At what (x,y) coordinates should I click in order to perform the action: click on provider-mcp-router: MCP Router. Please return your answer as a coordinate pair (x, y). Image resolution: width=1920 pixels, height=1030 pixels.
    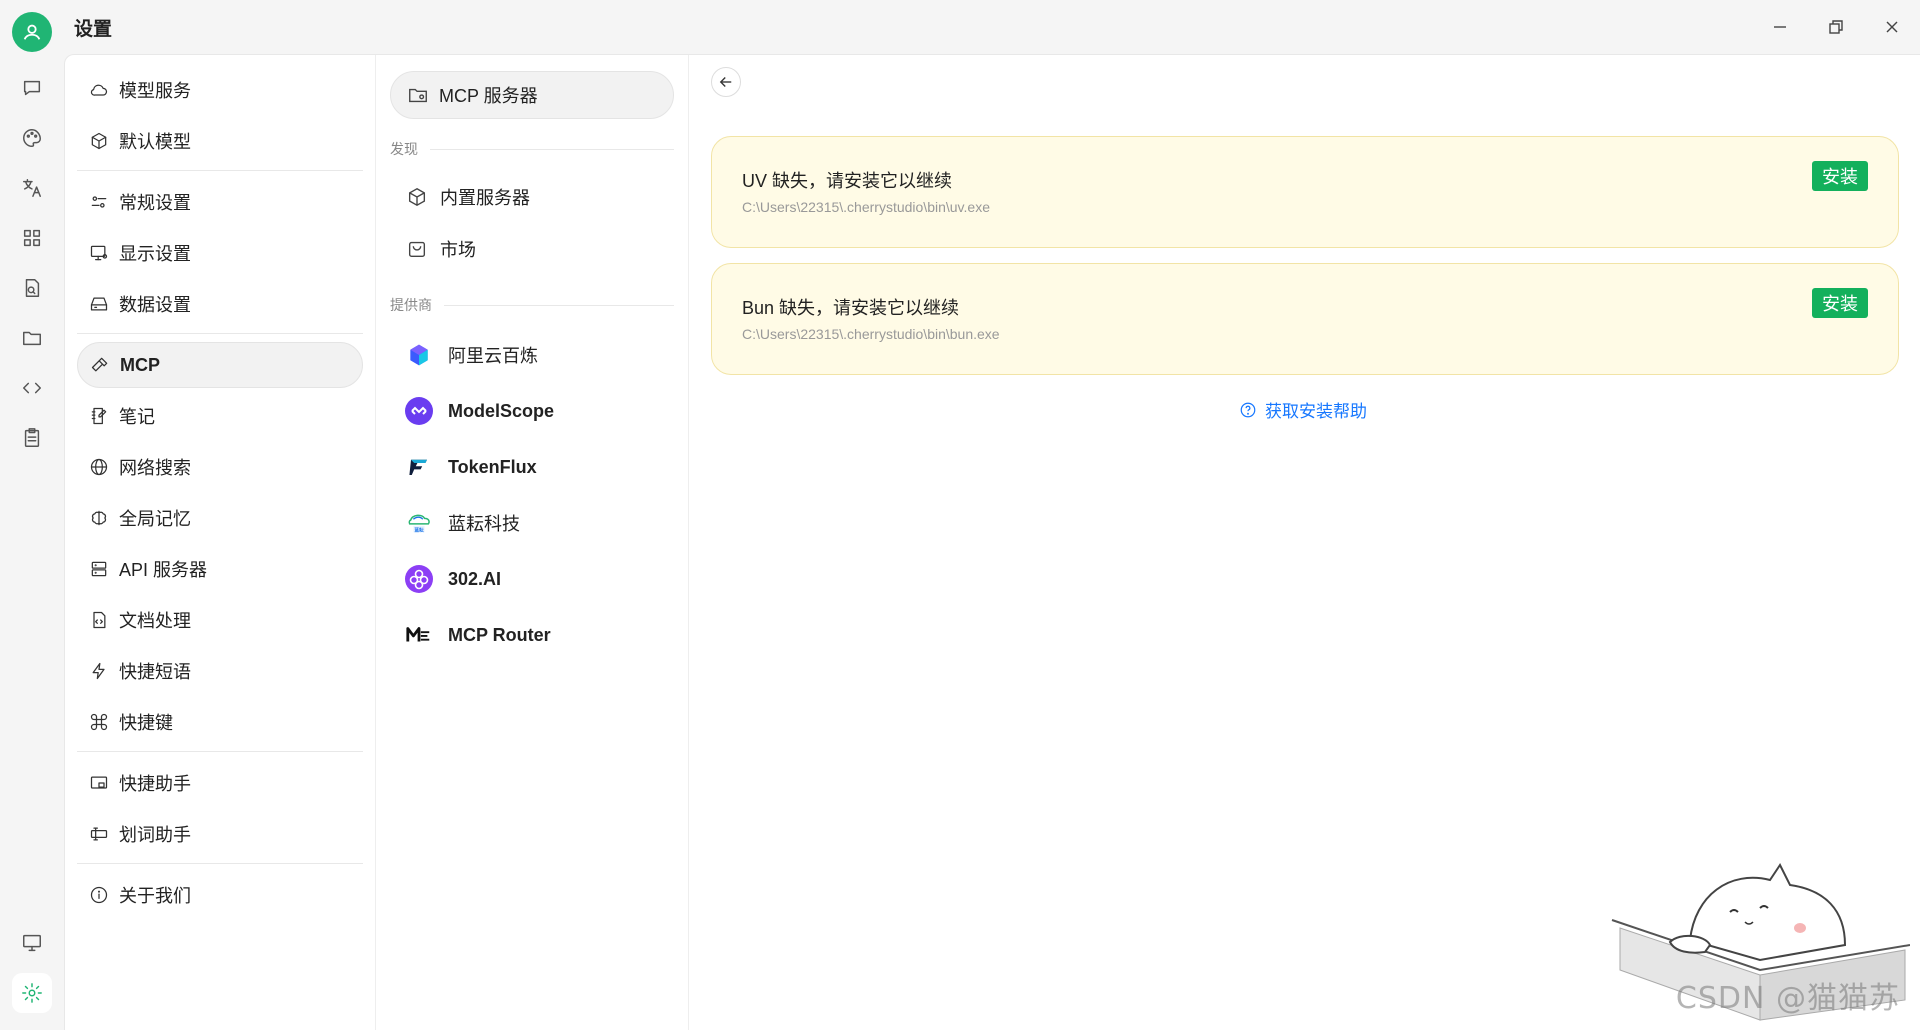
    Looking at the image, I should click on (532, 635).